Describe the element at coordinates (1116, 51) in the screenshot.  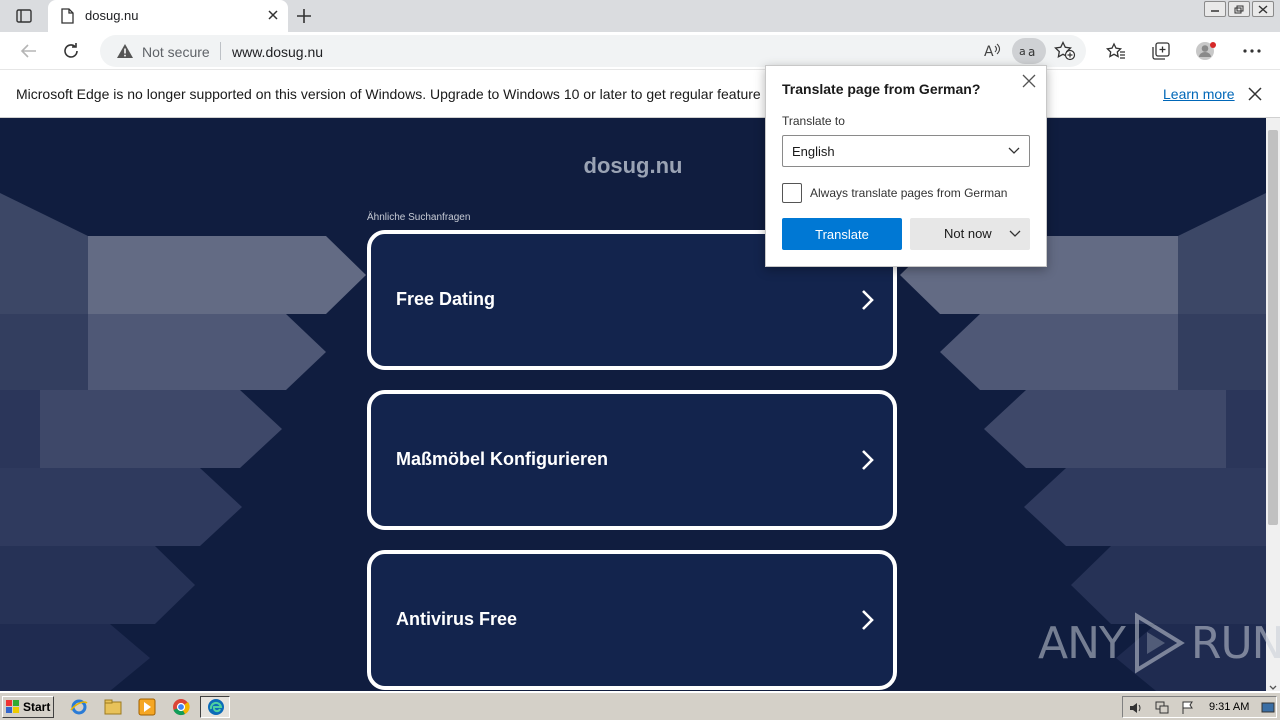
I see `favorites-icon` at that location.